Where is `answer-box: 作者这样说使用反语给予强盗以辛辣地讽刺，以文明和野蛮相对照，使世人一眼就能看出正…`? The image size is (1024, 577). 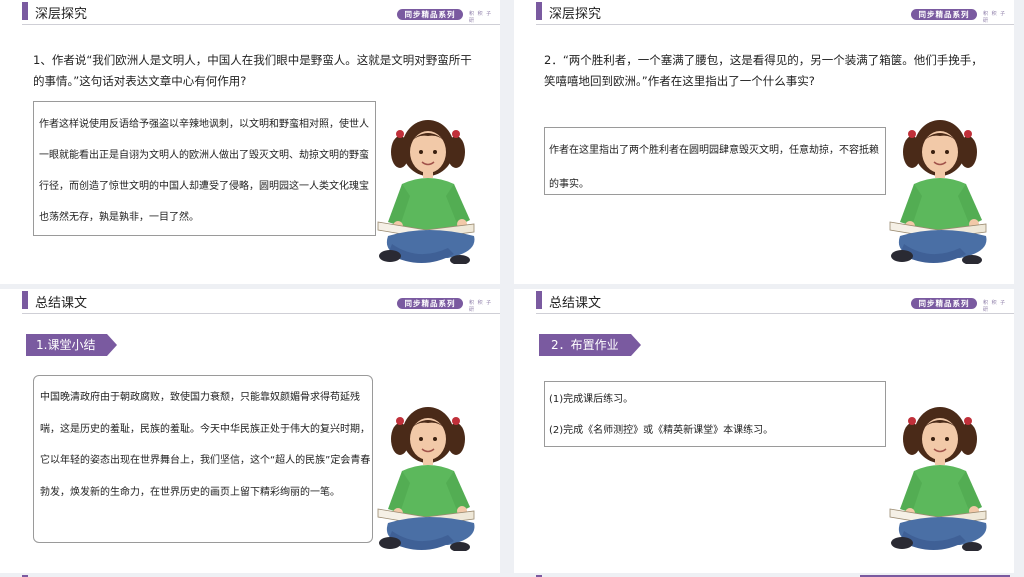 answer-box: 作者这样说使用反语给予强盗以辛辣地讽刺，以文明和野蛮相对照，使世人一眼就能看出正… is located at coordinates (204, 168).